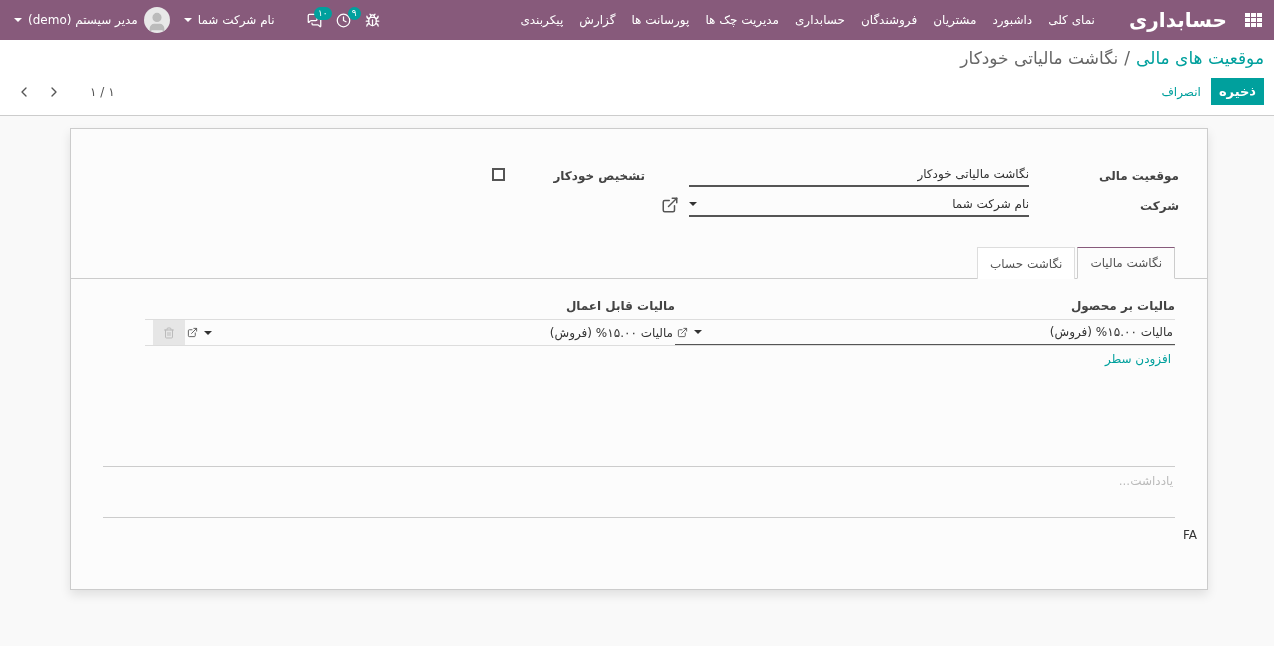 This screenshot has height=646, width=1274. What do you see at coordinates (1177, 20) in the screenshot?
I see `app-title: حسابداری` at bounding box center [1177, 20].